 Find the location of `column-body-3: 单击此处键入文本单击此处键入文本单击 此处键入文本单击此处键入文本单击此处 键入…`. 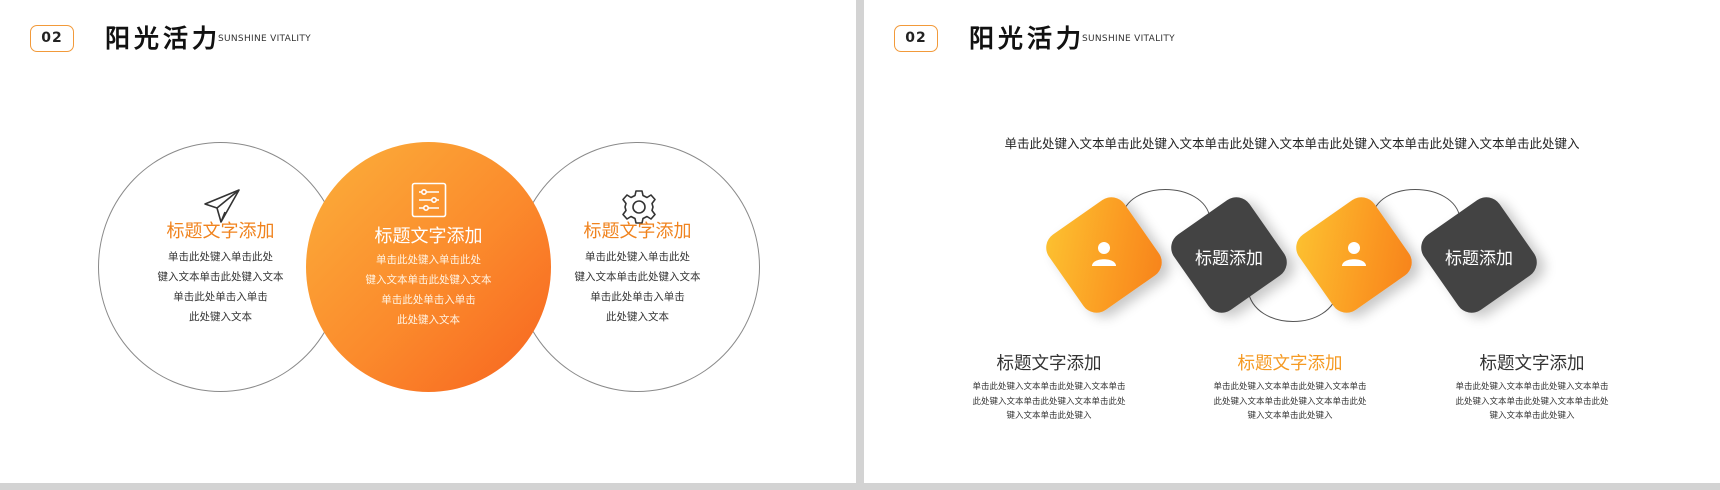

column-body-3: 单击此处键入文本单击此处键入文本单击 此处键入文本单击此处键入文本单击此处 键入… is located at coordinates (1532, 401).